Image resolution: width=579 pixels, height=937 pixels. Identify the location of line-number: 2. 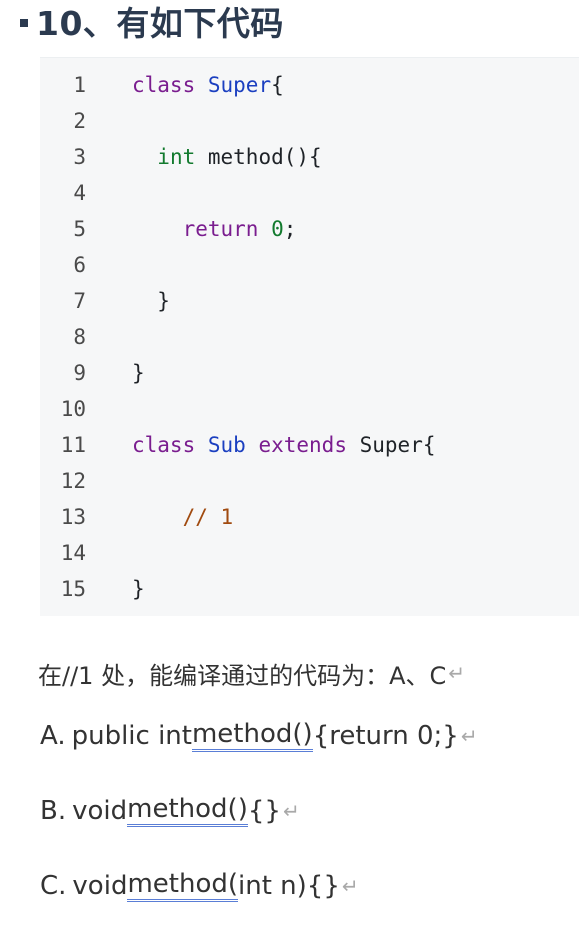
(79, 121).